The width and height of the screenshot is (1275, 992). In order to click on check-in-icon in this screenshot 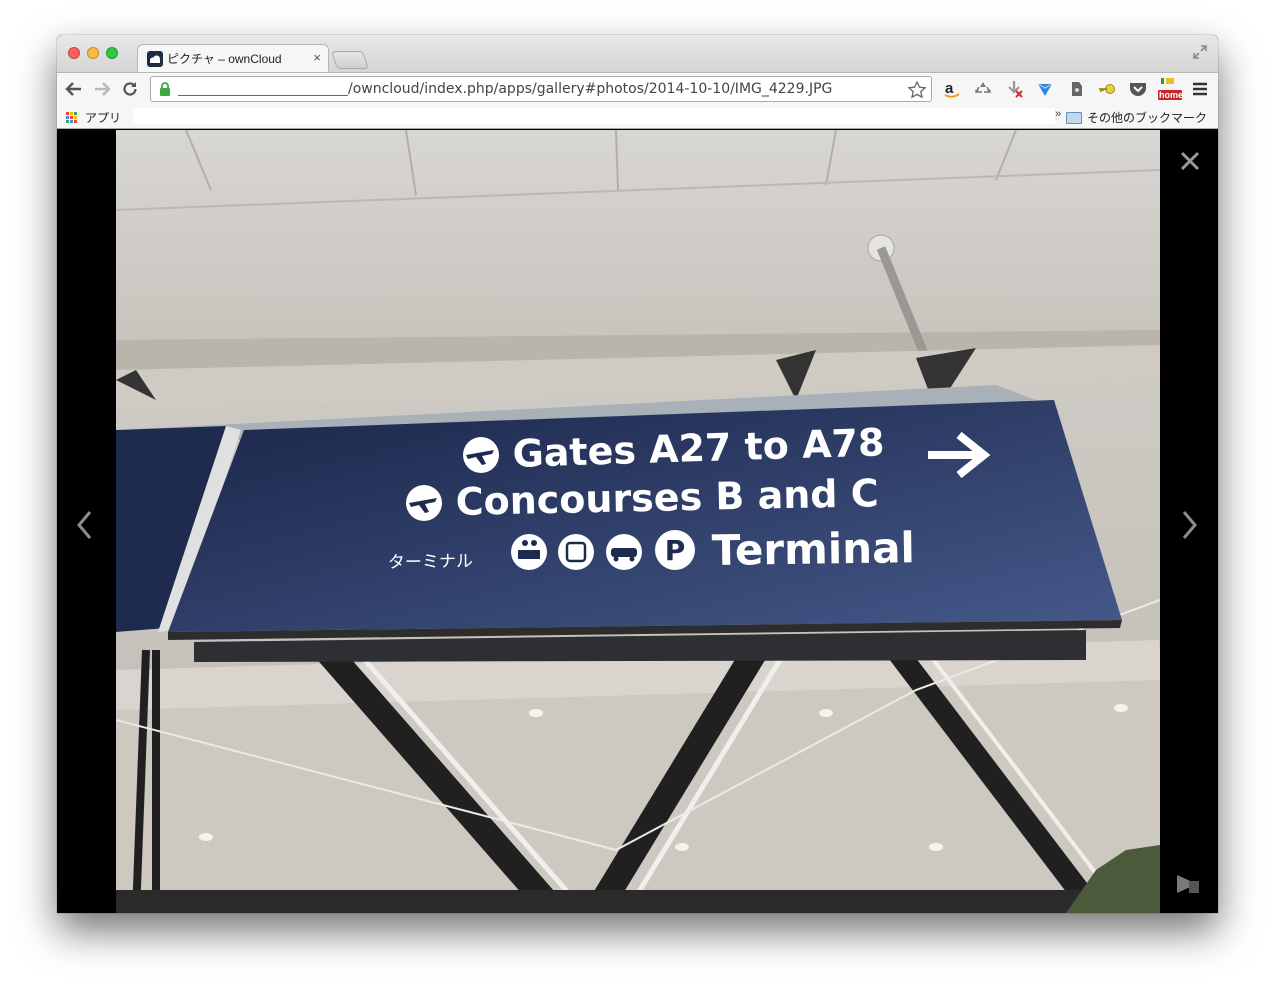, I will do `click(529, 552)`.